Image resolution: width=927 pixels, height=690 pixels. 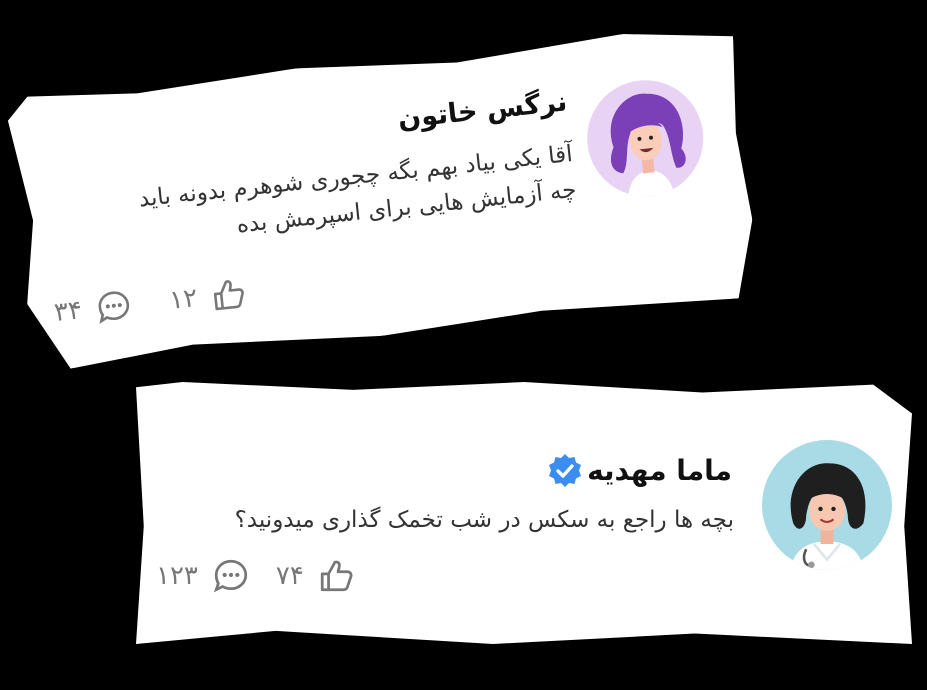 I want to click on like-count: ۷۴, so click(x=289, y=576).